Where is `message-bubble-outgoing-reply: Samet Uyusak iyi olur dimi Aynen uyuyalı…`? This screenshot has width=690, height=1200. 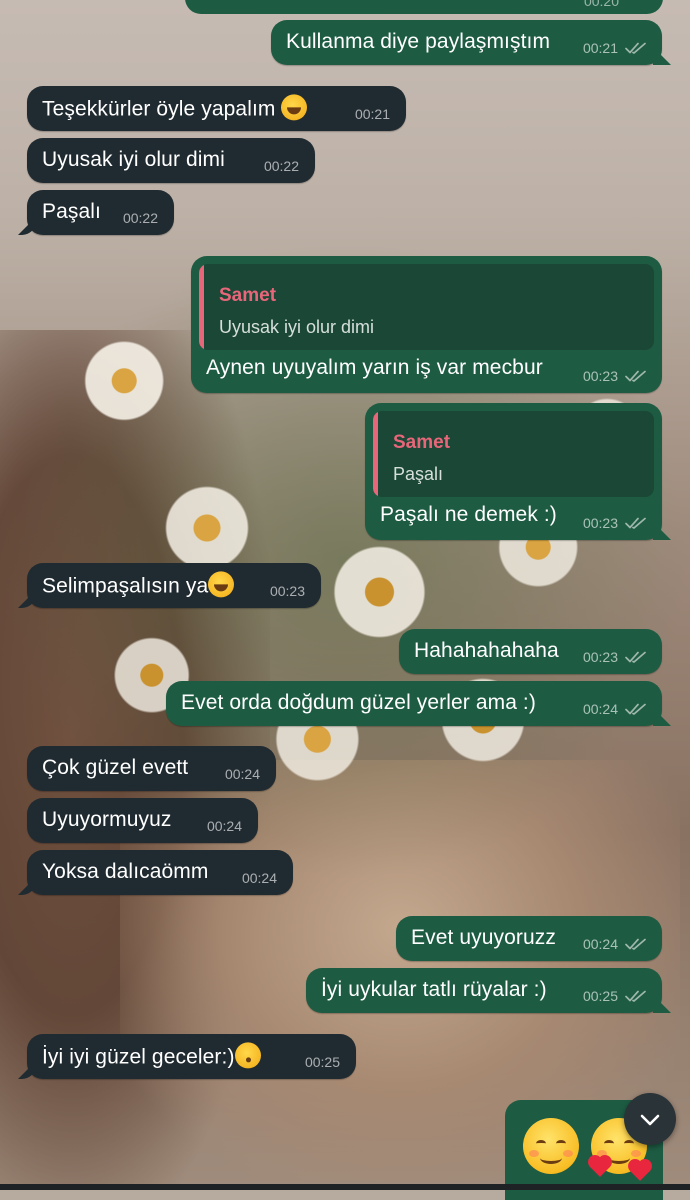
message-bubble-outgoing-reply: Samet Uyusak iyi olur dimi Aynen uyuyalı… is located at coordinates (426, 324).